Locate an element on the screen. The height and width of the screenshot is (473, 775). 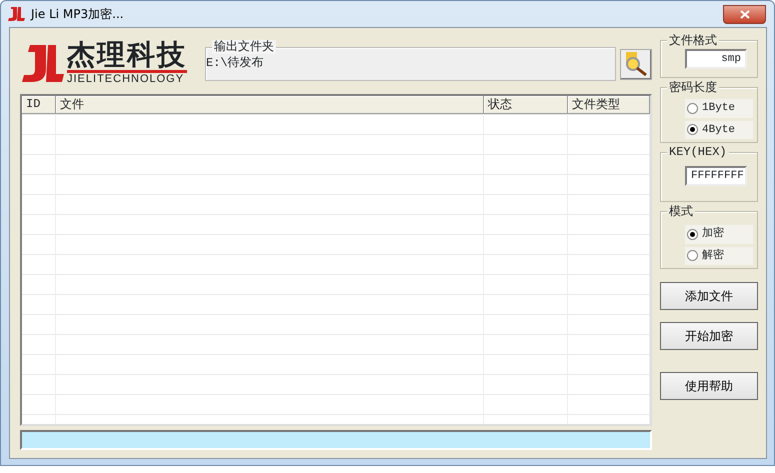
logo-mark-icon is located at coordinates (42, 64).